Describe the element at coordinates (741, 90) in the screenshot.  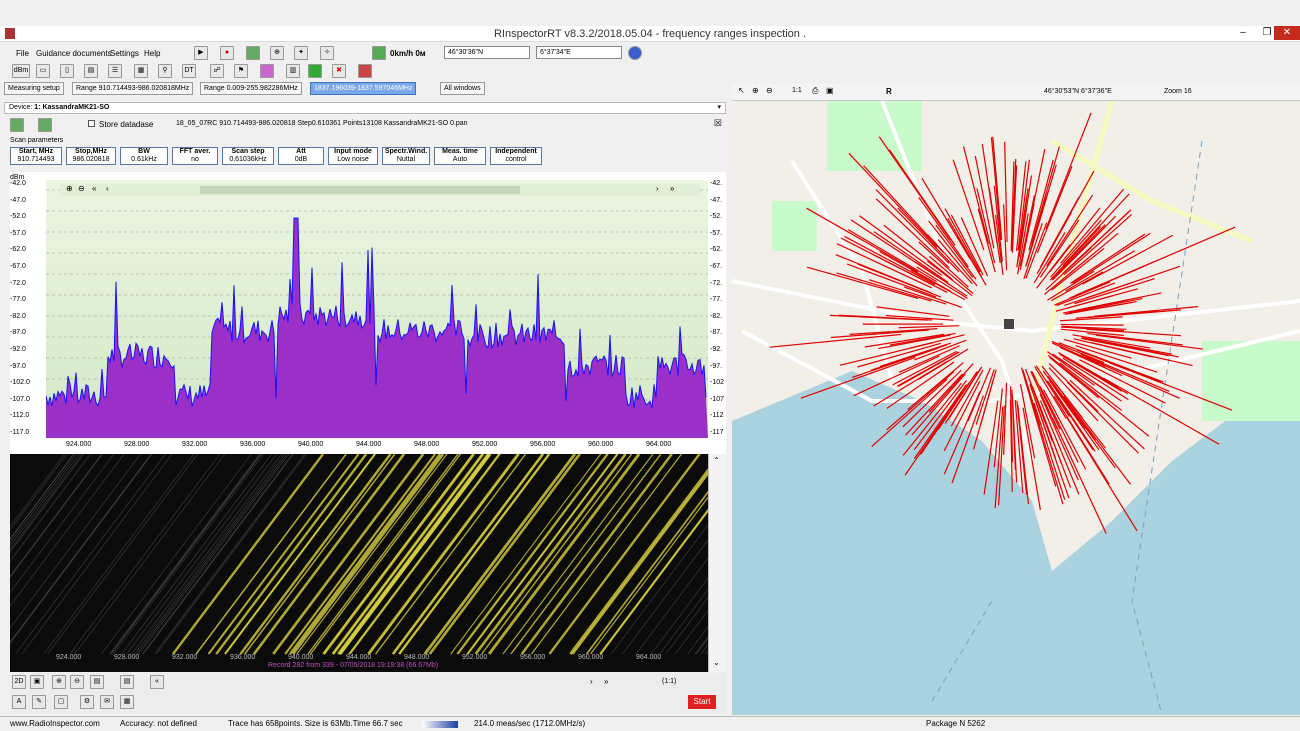
I see `pointer-icon: ↖` at that location.